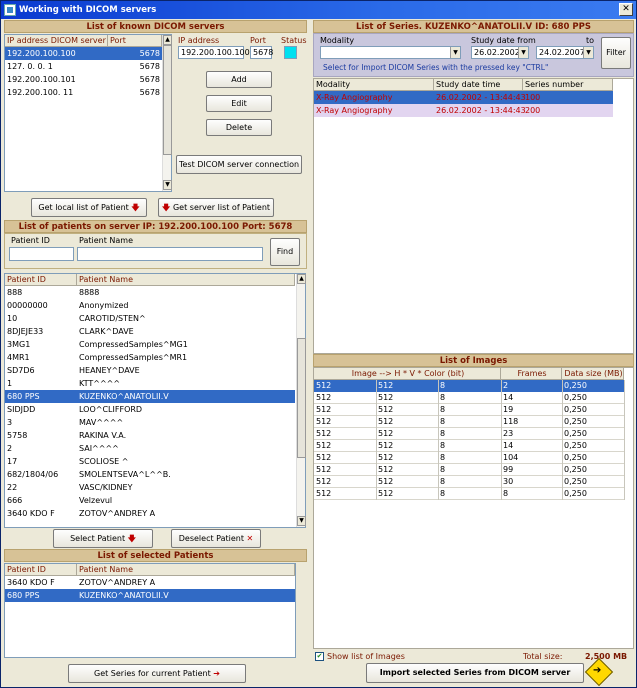  Describe the element at coordinates (150, 318) in the screenshot. I see `patient-row: 10 CAROTID/STEN^` at that location.